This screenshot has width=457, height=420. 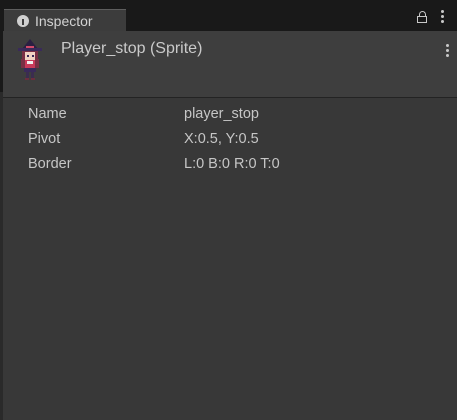 What do you see at coordinates (132, 48) in the screenshot?
I see `inspector-title: Player_stop (Sprite)` at bounding box center [132, 48].